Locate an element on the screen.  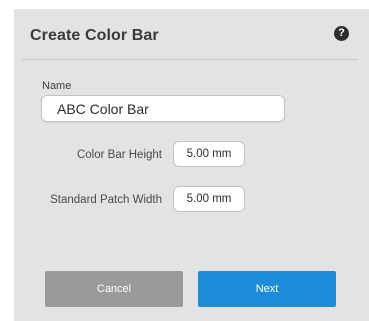
header-divider is located at coordinates (190, 59).